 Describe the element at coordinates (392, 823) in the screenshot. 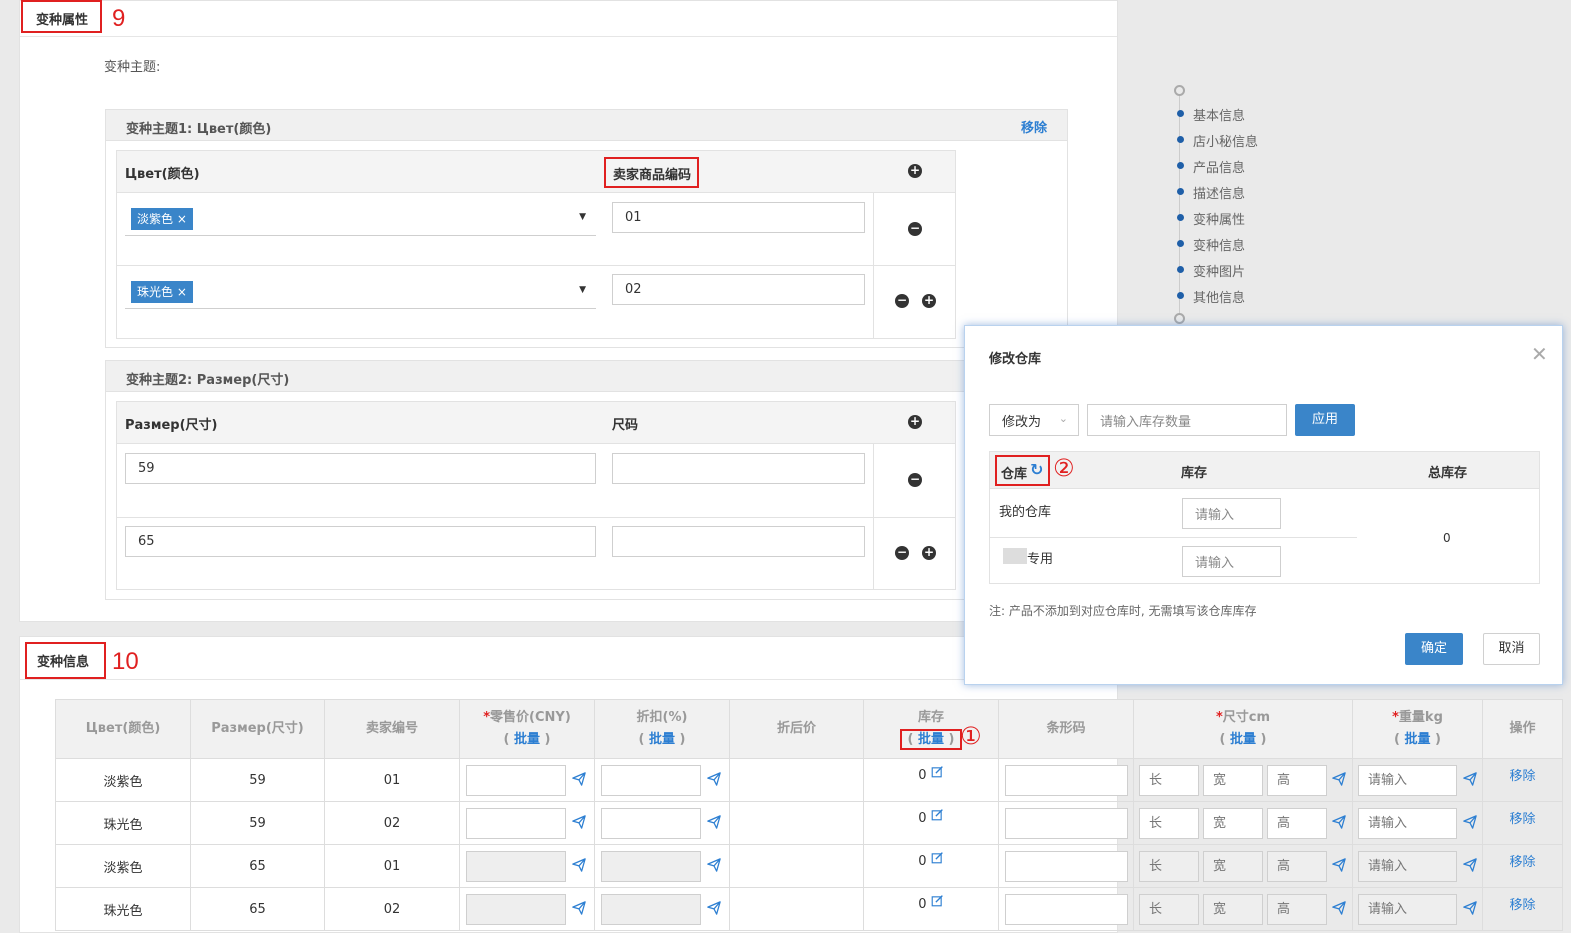

I see `cell-seller-code: 02` at that location.